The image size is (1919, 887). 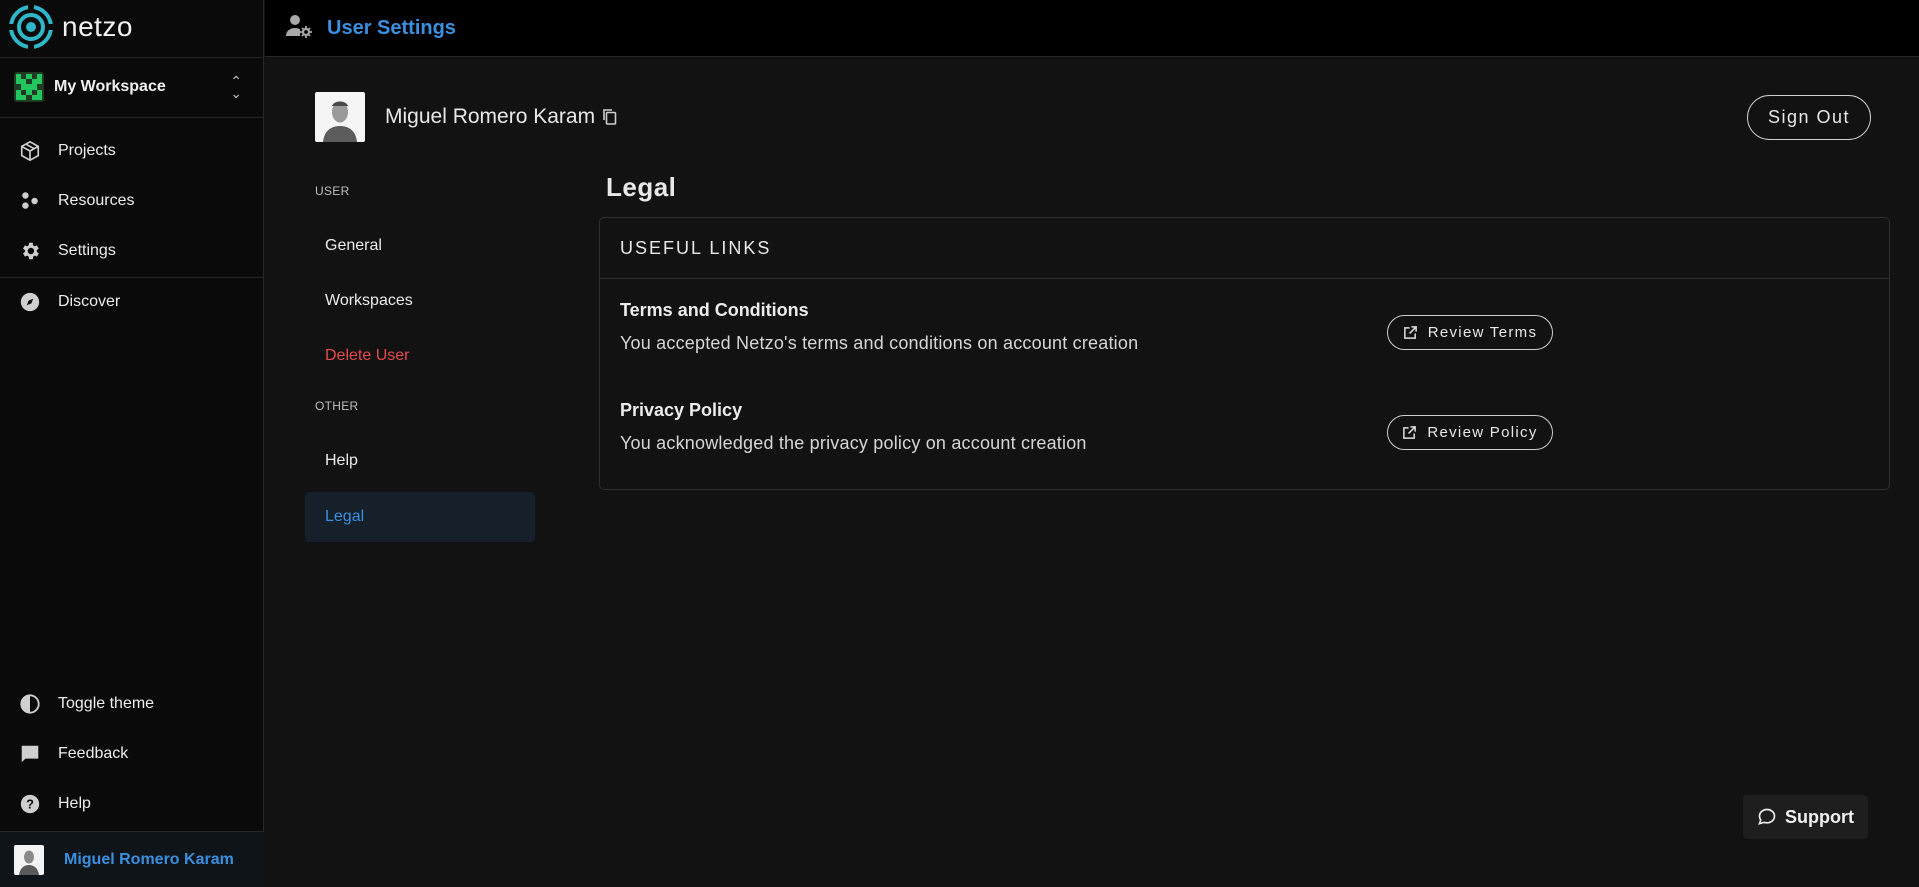 What do you see at coordinates (420, 356) in the screenshot?
I see `settings-nav-delete-user: Delete User` at bounding box center [420, 356].